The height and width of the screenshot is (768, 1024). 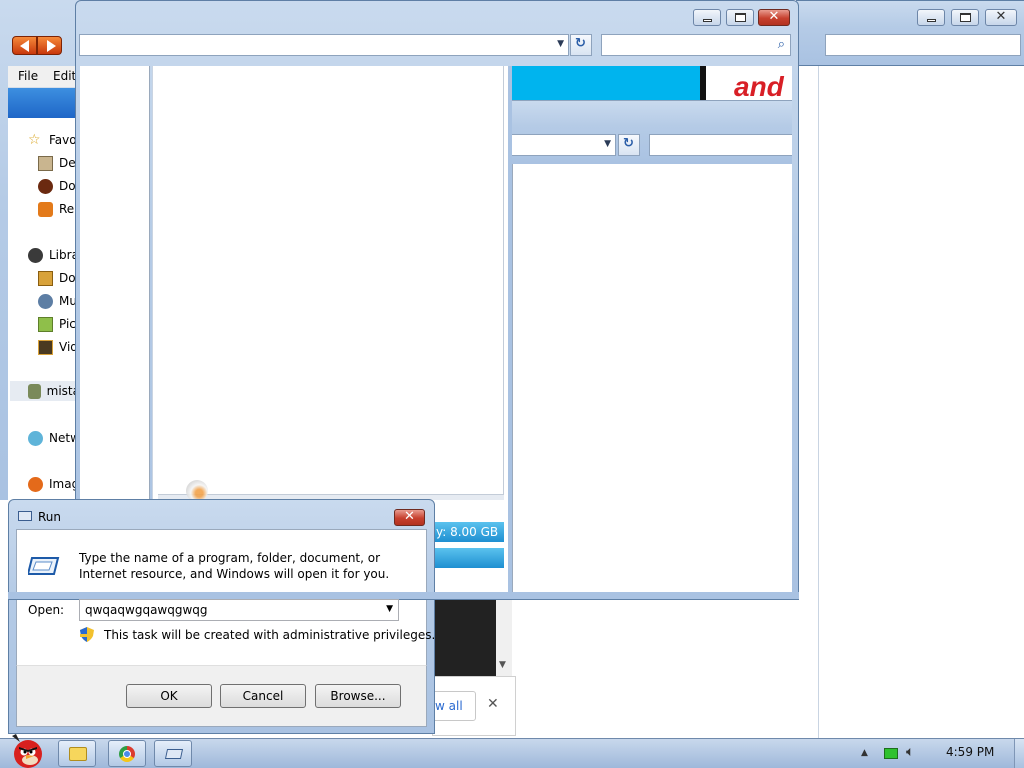 I want to click on run-dialog-icon, so click(x=43, y=566).